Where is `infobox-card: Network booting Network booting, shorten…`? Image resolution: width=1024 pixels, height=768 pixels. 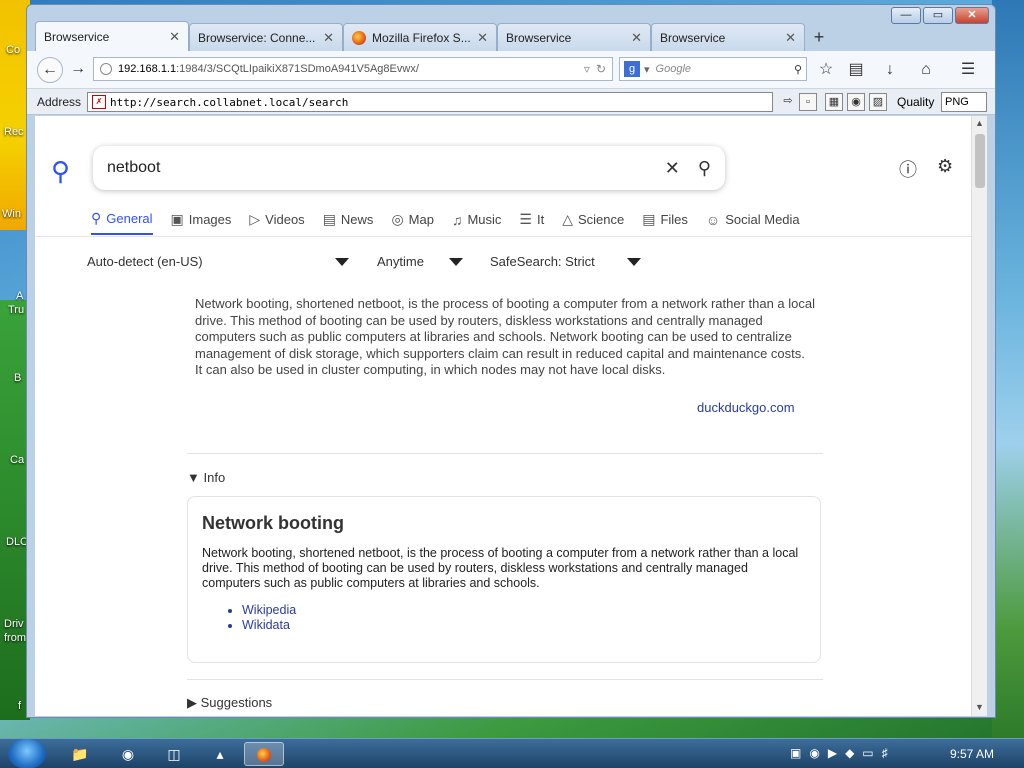 infobox-card: Network booting Network booting, shorten… is located at coordinates (504, 579).